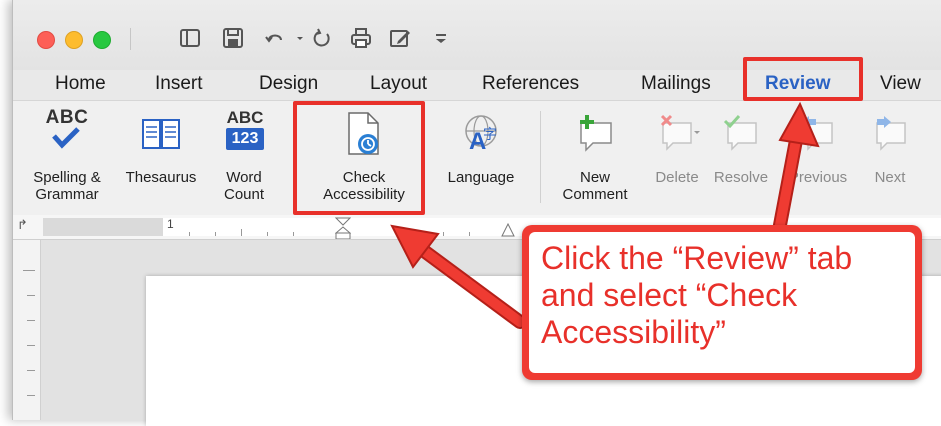 Image resolution: width=941 pixels, height=426 pixels. Describe the element at coordinates (130, 39) in the screenshot. I see `toolbar-divider` at that location.